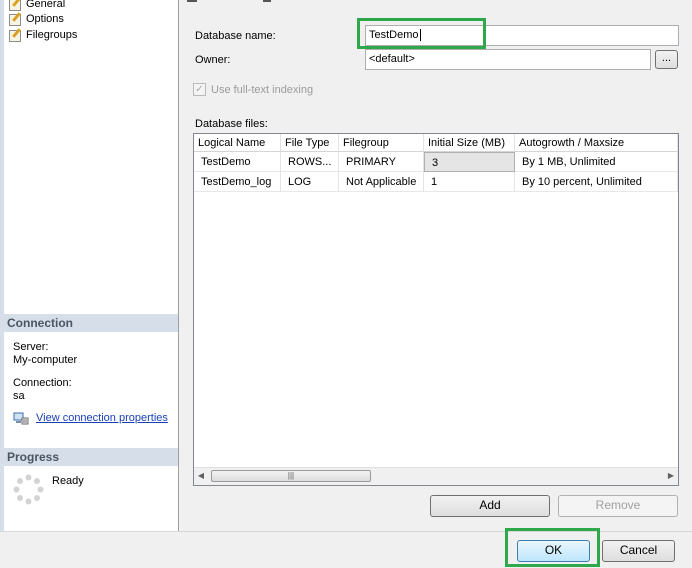 The image size is (692, 568). What do you see at coordinates (201, 476) in the screenshot?
I see `scroll-left-arrow-icon: ◀` at bounding box center [201, 476].